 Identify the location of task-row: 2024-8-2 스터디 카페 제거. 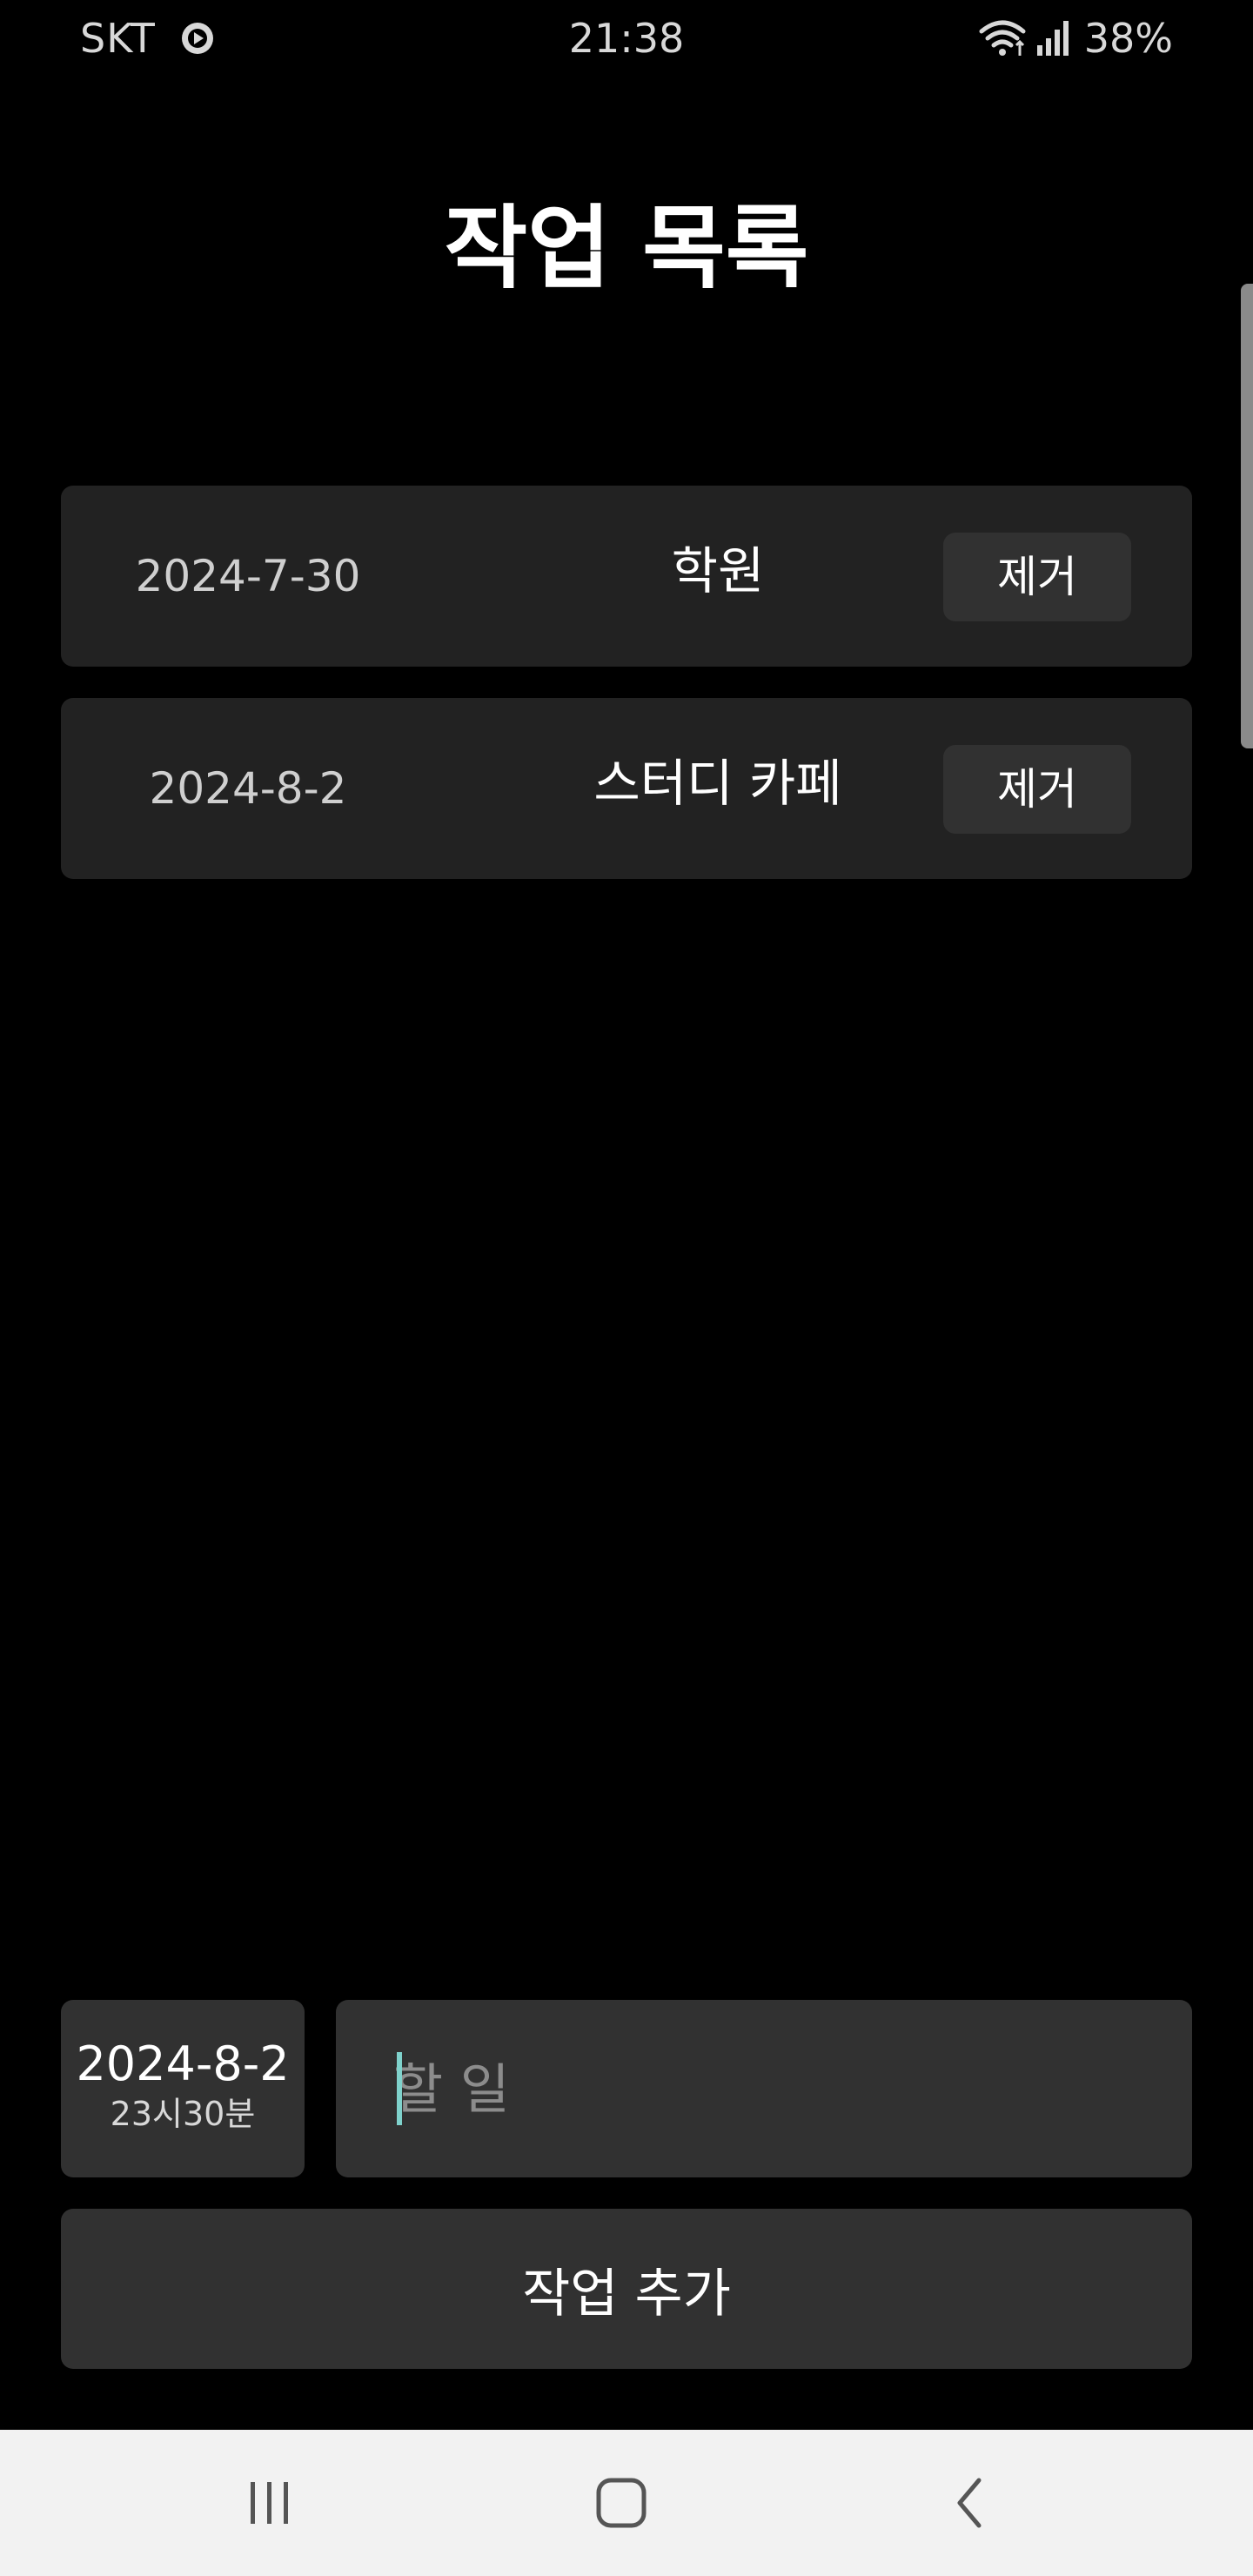
(626, 789).